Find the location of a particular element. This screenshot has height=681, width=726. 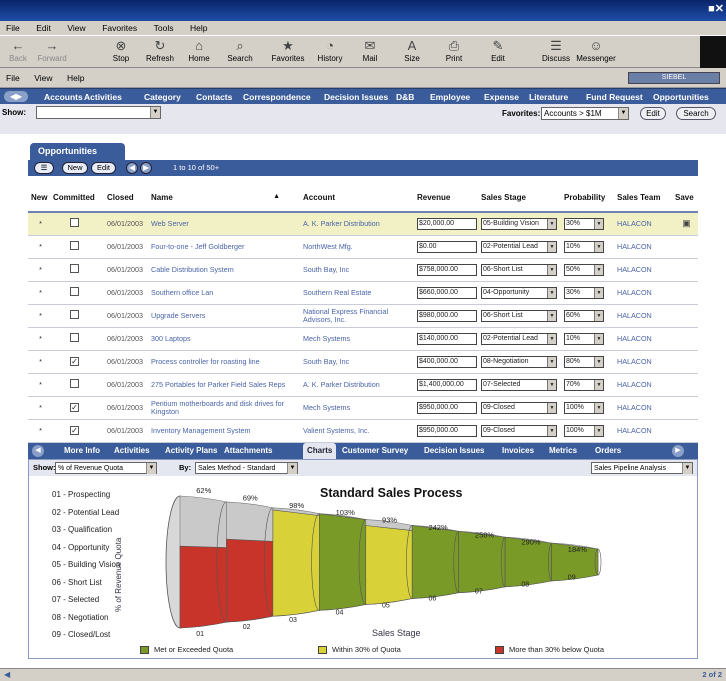

x-tick-label: 07 is located at coordinates (479, 591).